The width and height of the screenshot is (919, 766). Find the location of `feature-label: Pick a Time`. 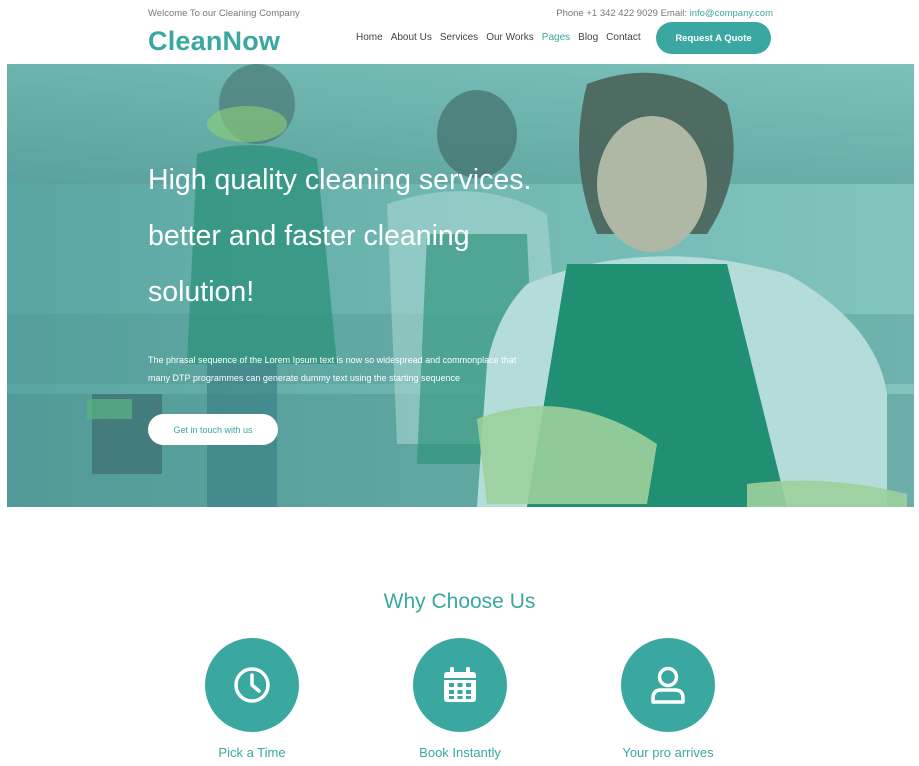

feature-label: Pick a Time is located at coordinates (252, 752).